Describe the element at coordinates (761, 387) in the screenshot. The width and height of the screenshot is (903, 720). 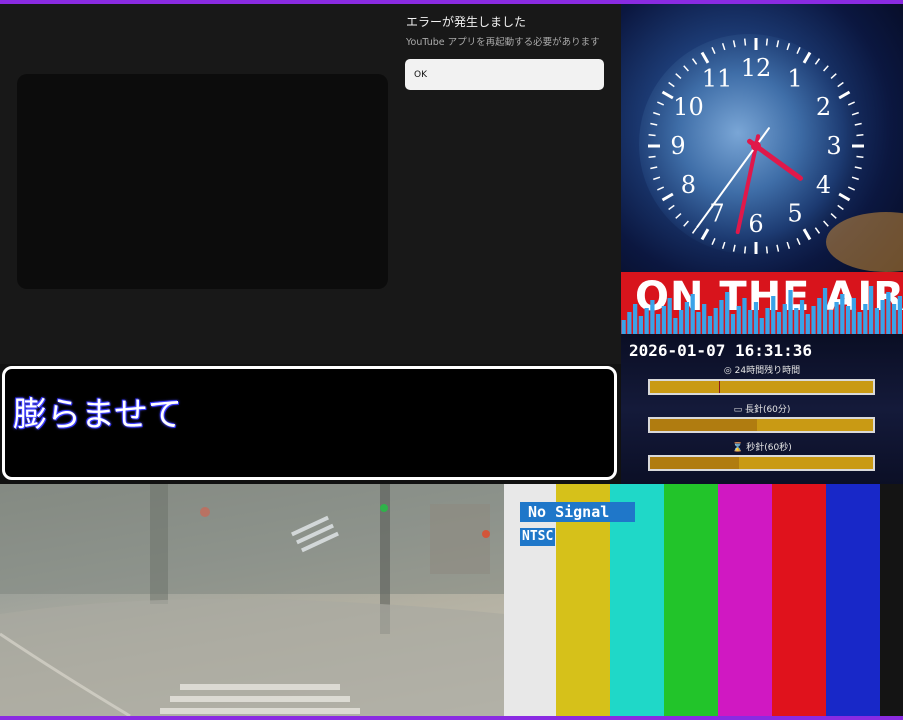
I see `day-remaining-bar` at that location.